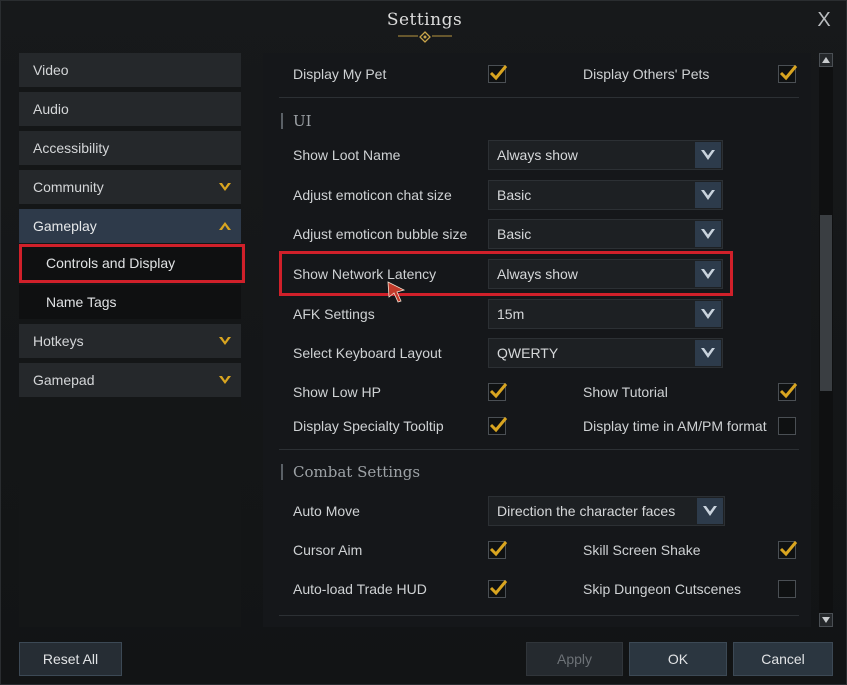 Image resolution: width=847 pixels, height=685 pixels. Describe the element at coordinates (586, 511) in the screenshot. I see `dropdown-value: Direction the character faces` at that location.